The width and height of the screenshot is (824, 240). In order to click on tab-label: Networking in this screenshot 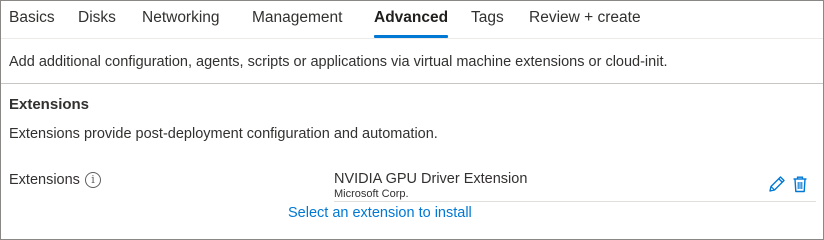, I will do `click(181, 17)`.